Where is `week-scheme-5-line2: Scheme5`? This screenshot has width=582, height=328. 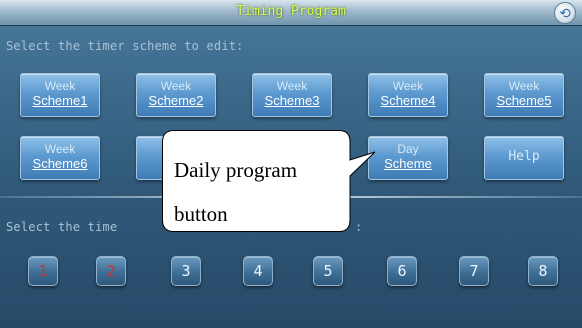
week-scheme-5-line2: Scheme5 is located at coordinates (524, 100).